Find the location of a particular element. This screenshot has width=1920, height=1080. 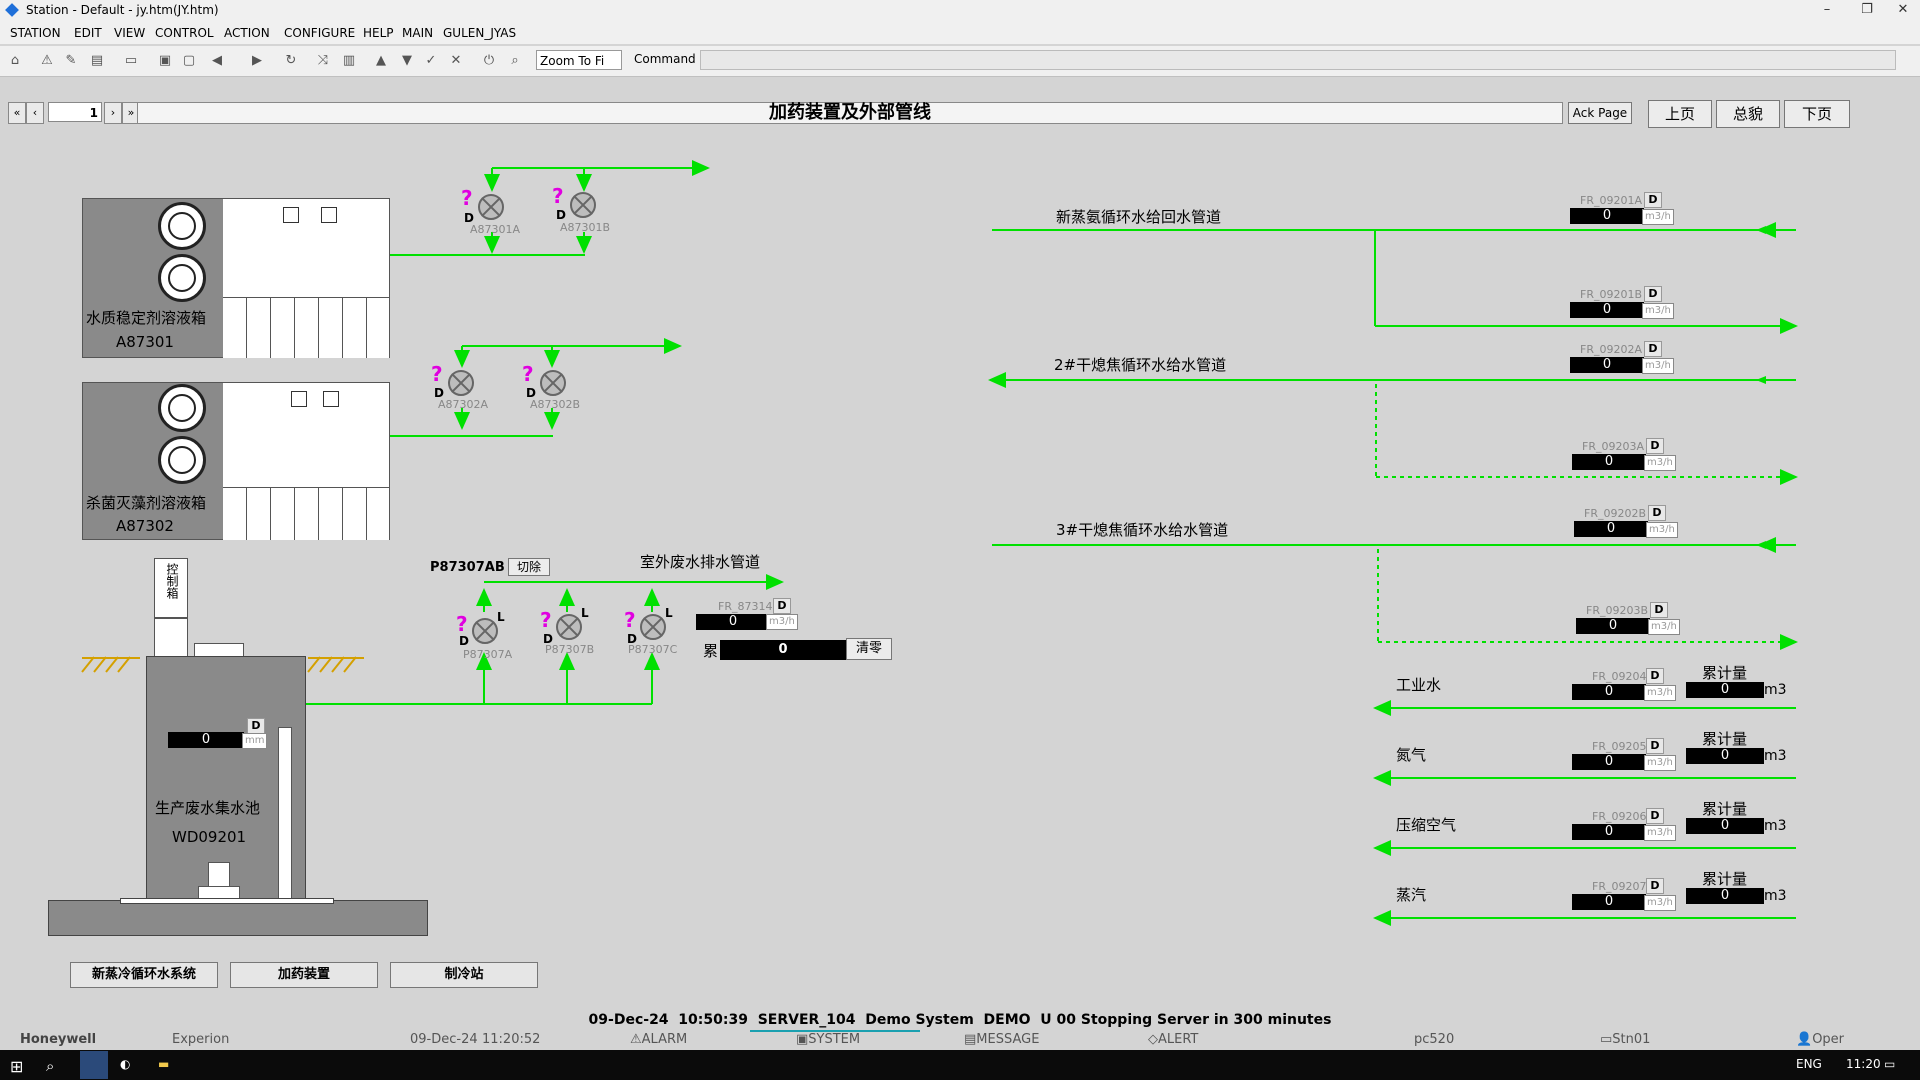

mixer-1b is located at coordinates (182, 278).